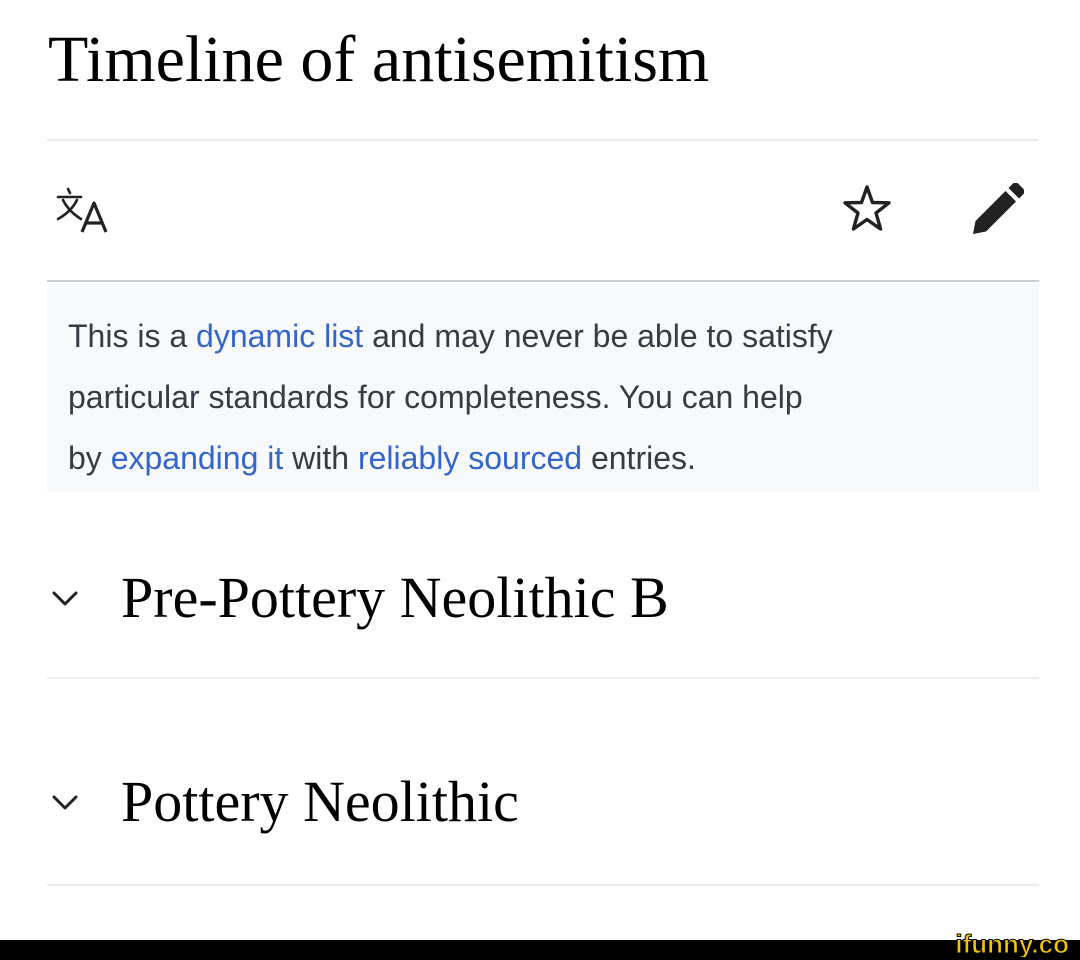 This screenshot has height=960, width=1080. What do you see at coordinates (470, 458) in the screenshot?
I see `reliably-sourced-link: reliably sourced` at bounding box center [470, 458].